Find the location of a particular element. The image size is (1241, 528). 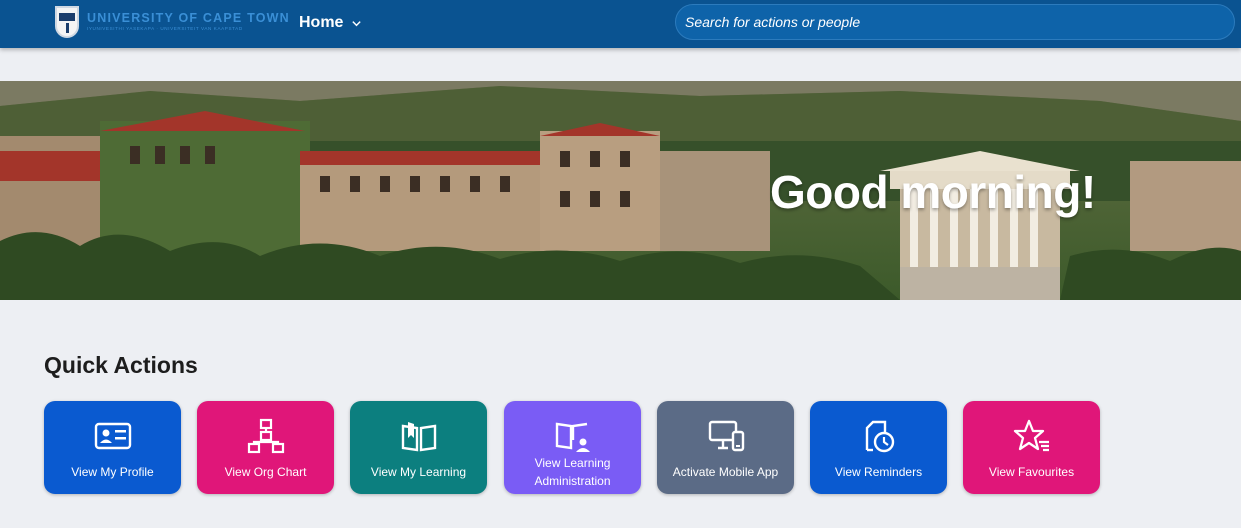

mobile-device-icon is located at coordinates (726, 436).